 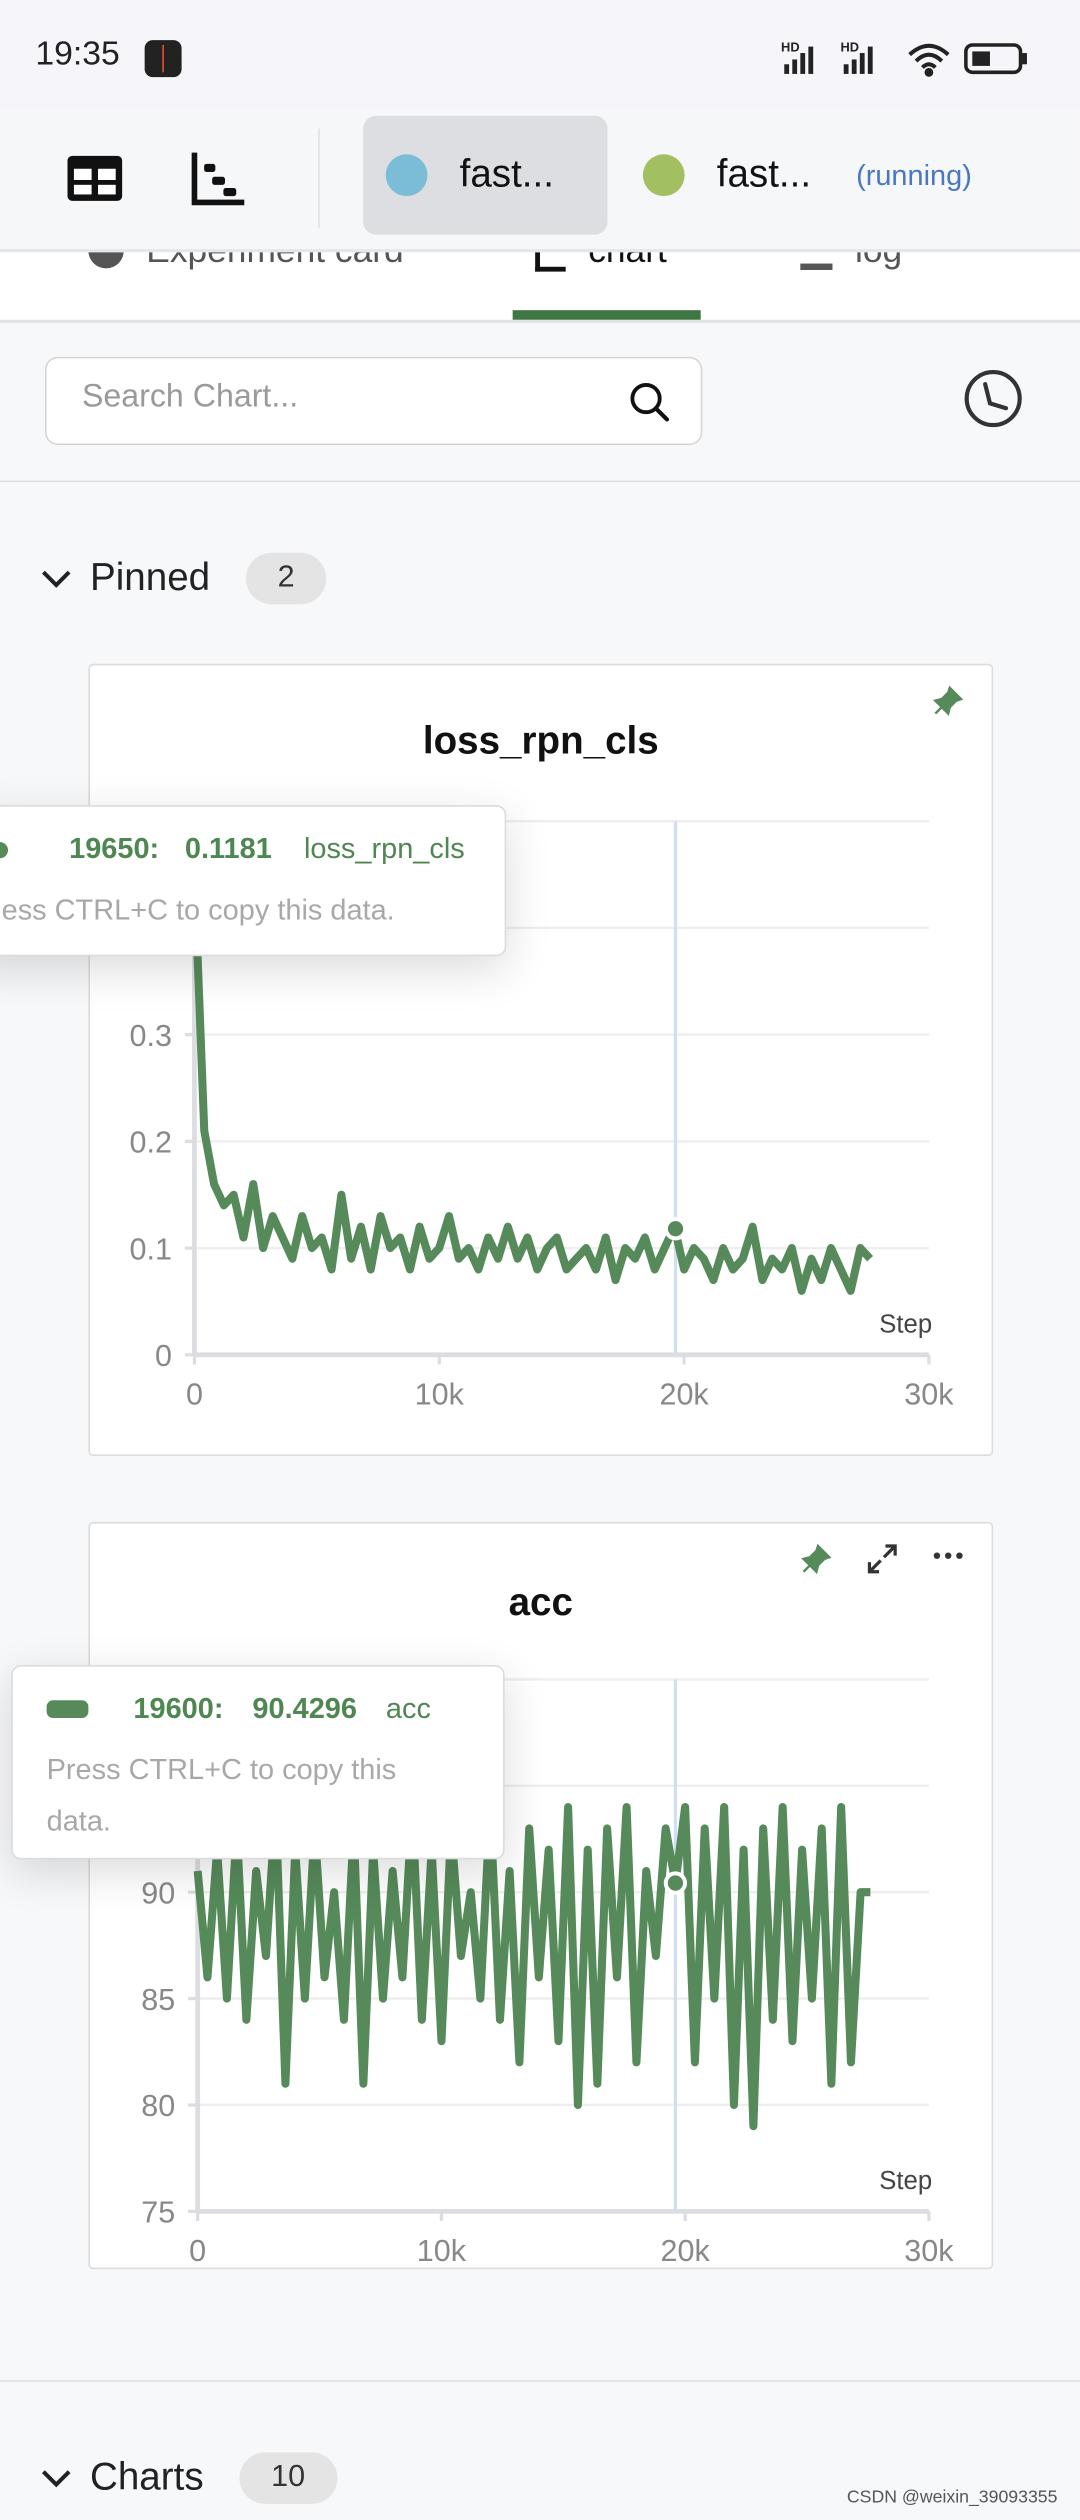 I want to click on wifi-icon, so click(x=929, y=60).